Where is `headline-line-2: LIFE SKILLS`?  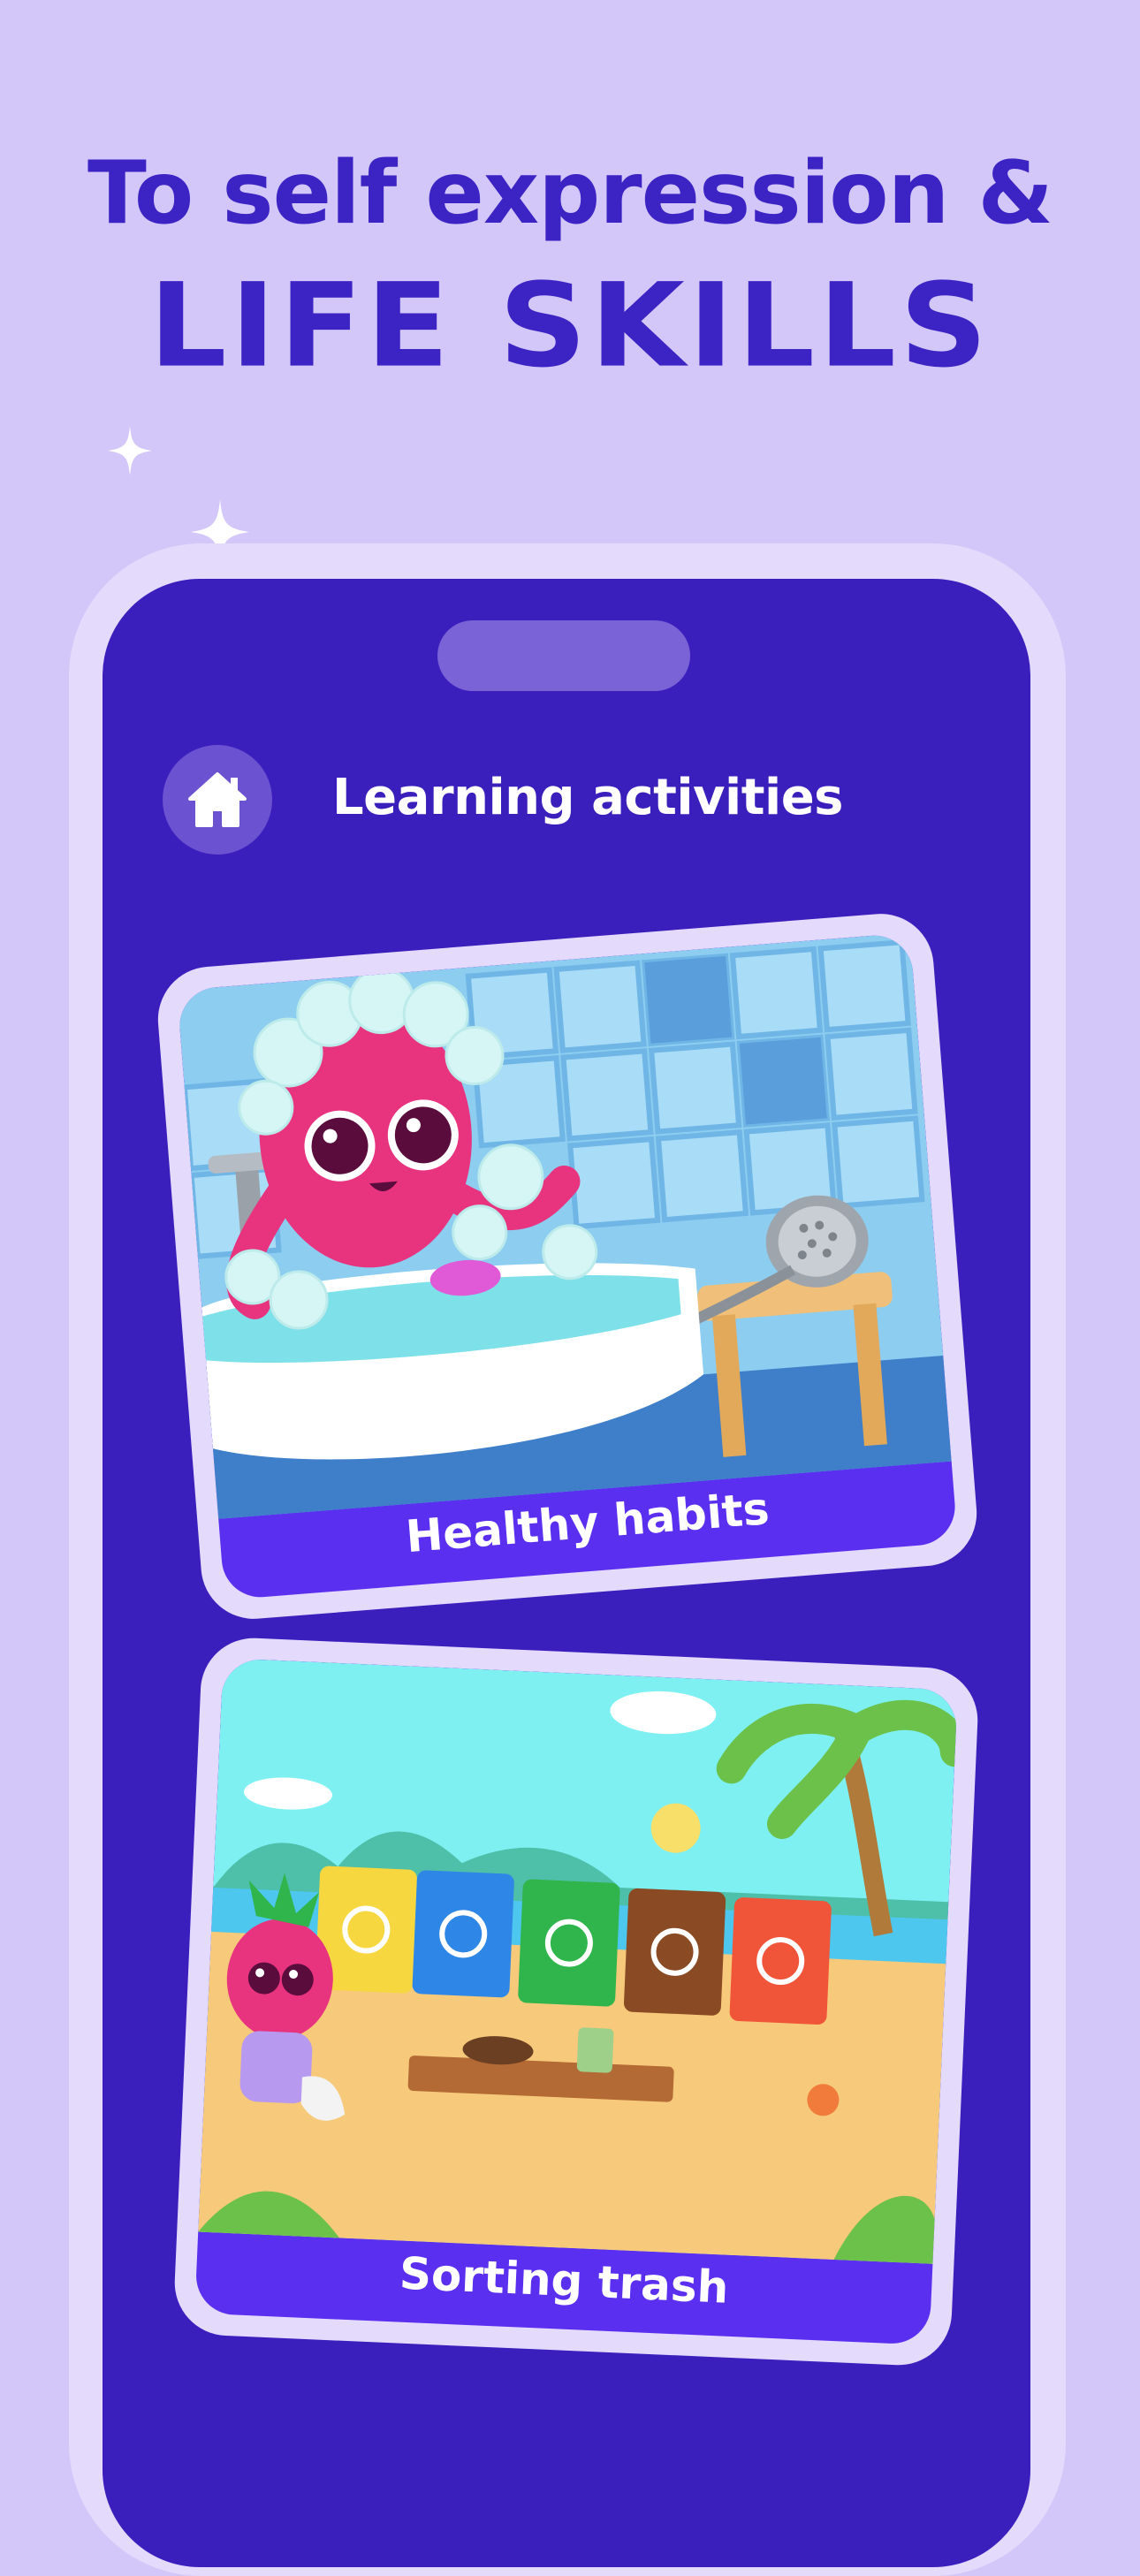
headline-line-2: LIFE SKILLS is located at coordinates (570, 325).